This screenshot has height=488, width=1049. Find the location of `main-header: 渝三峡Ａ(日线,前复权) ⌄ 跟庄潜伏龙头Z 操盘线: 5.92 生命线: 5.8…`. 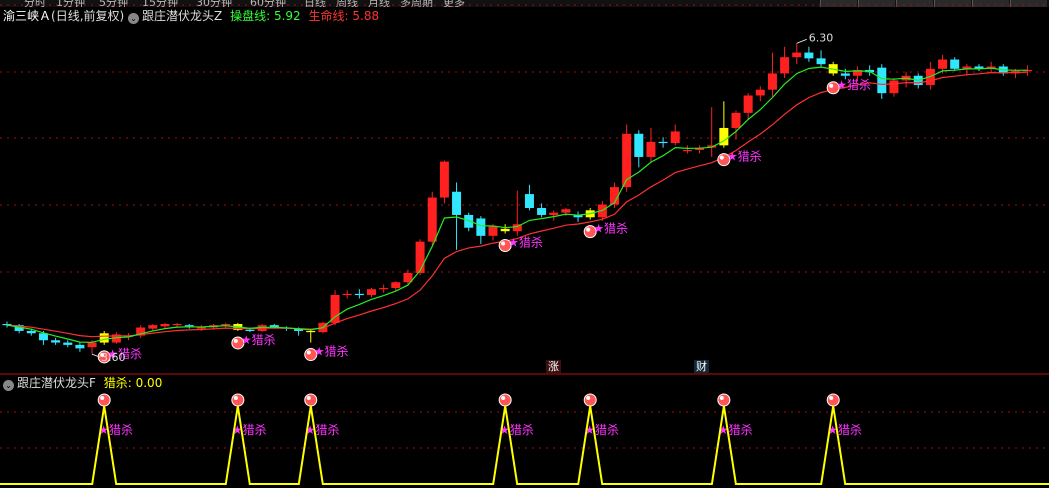

main-header: 渝三峡Ａ(日线,前复权) ⌄ 跟庄潜伏龙头Z 操盘线: 5.92 生命线: 5.8… is located at coordinates (191, 16).